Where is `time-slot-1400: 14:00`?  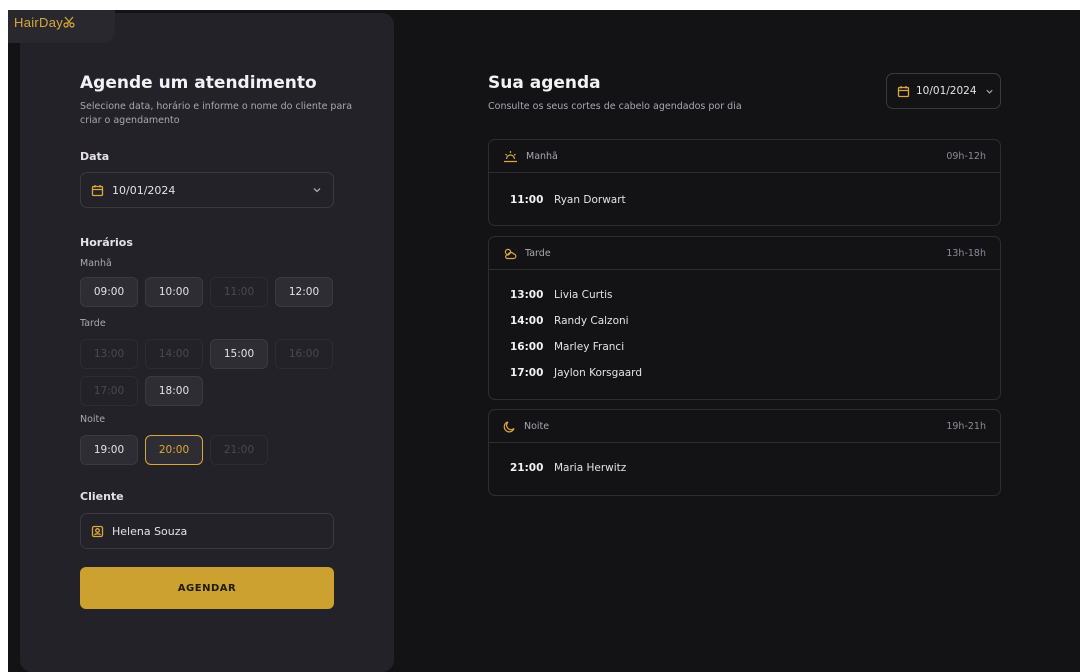
time-slot-1400: 14:00 is located at coordinates (174, 354).